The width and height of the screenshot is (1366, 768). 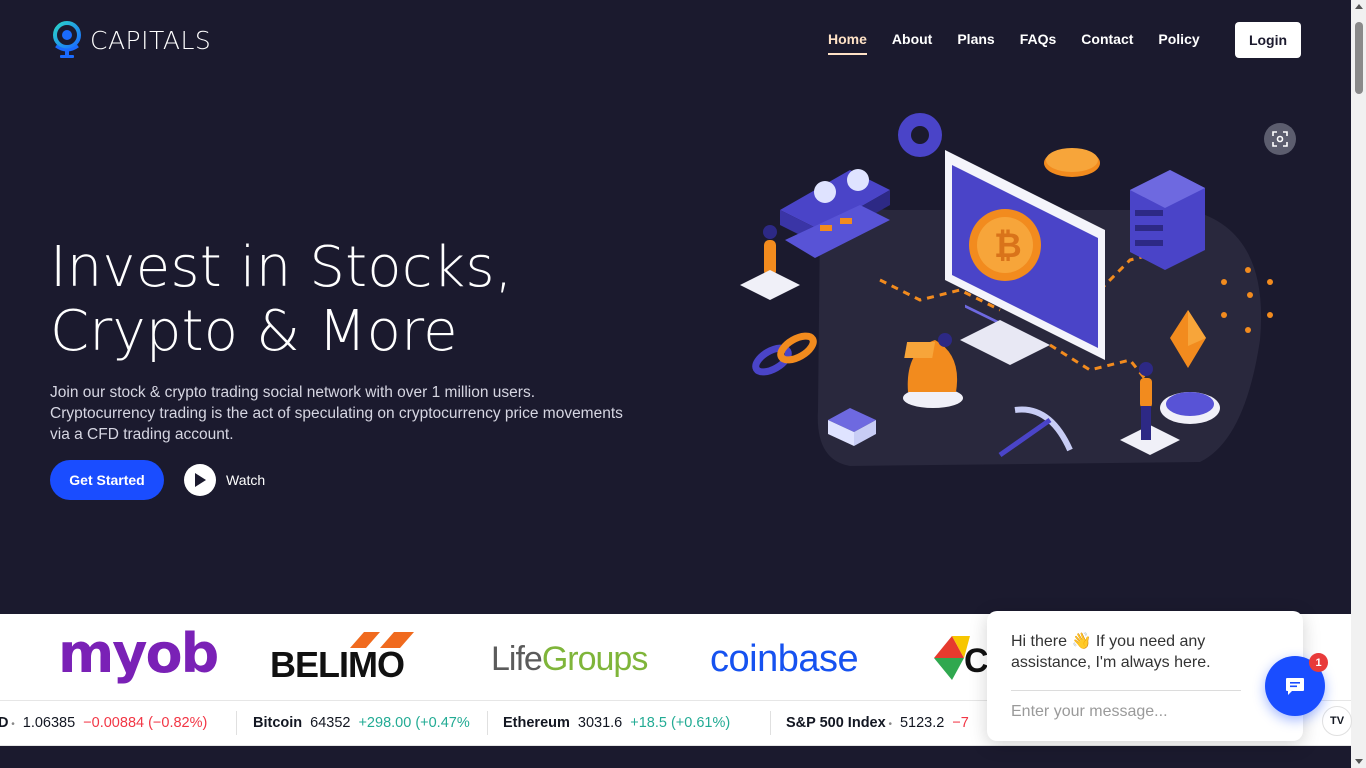 I want to click on watch-video-button: Watch, so click(x=224, y=480).